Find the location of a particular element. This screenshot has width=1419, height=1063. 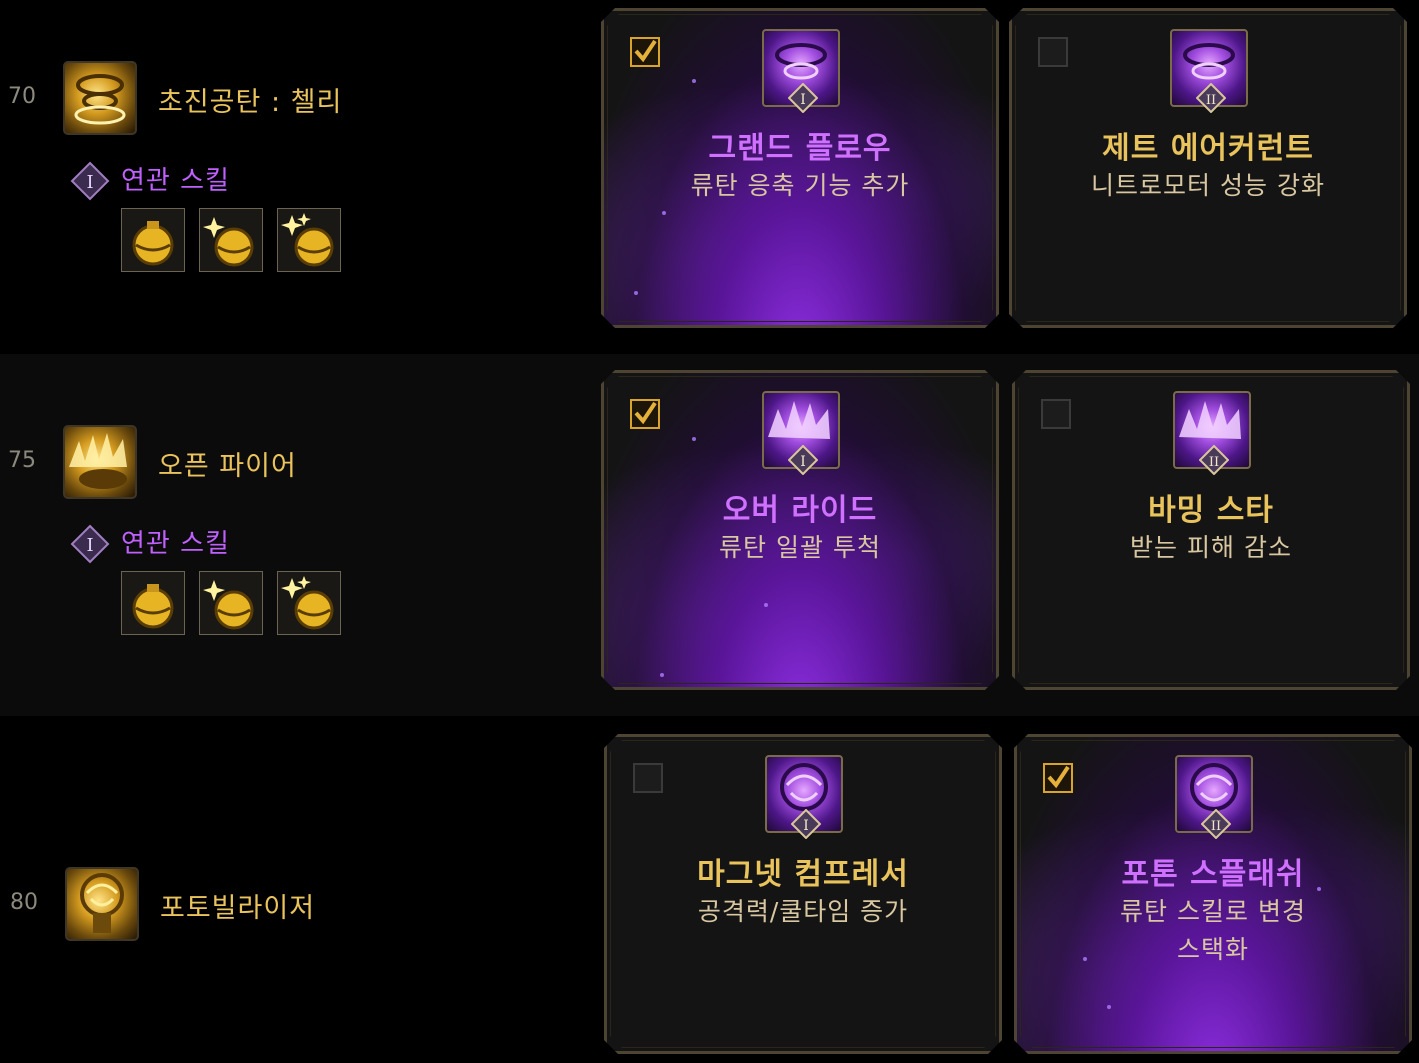

tripod-card-1: I 그랜드 플로우 류탄 응축 기능 추가 is located at coordinates (800, 168).